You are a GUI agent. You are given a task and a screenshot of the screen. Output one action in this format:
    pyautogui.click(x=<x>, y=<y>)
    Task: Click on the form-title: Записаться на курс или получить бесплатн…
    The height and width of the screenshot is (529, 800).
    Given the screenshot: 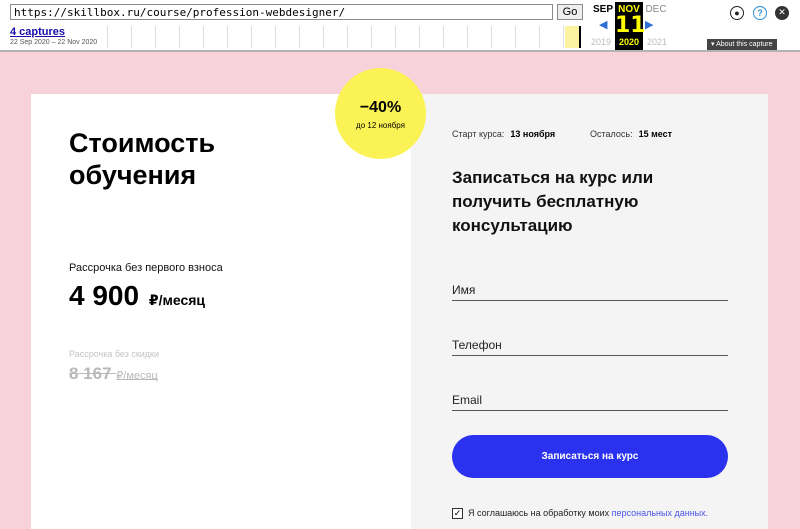 What is the action you would take?
    pyautogui.click(x=553, y=201)
    